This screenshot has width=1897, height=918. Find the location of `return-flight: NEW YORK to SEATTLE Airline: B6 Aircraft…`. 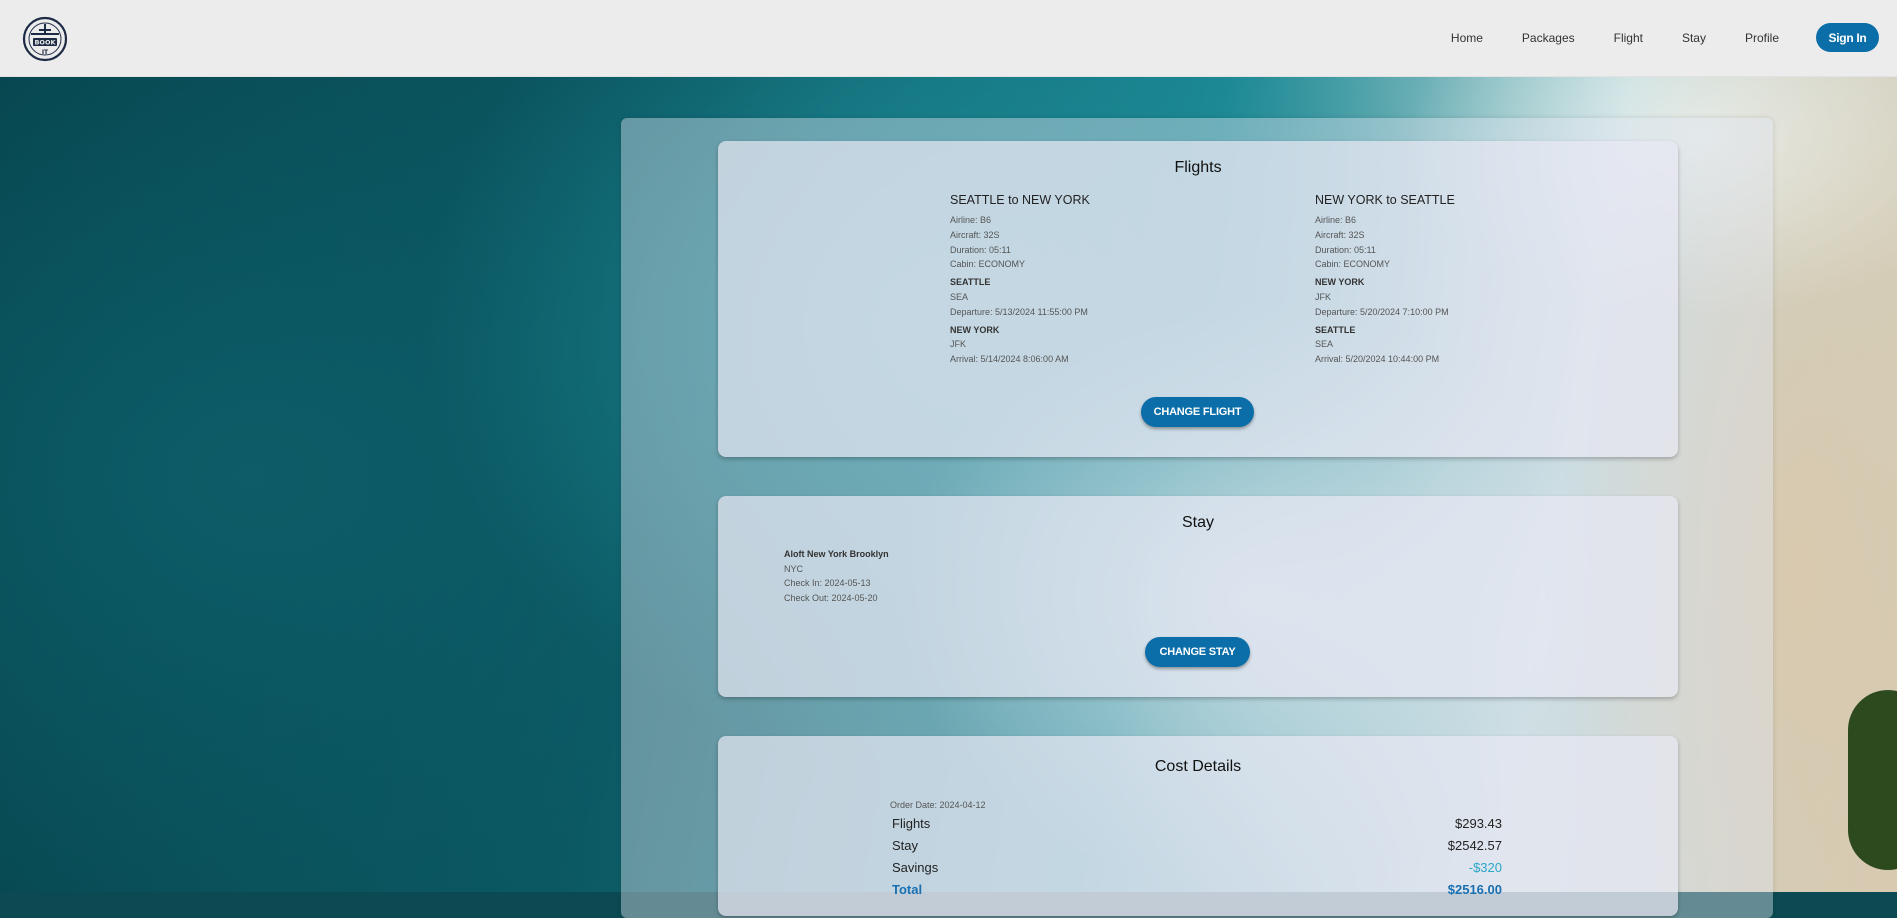

return-flight: NEW YORK to SEATTLE Airline: B6 Aircraft… is located at coordinates (1465, 280).